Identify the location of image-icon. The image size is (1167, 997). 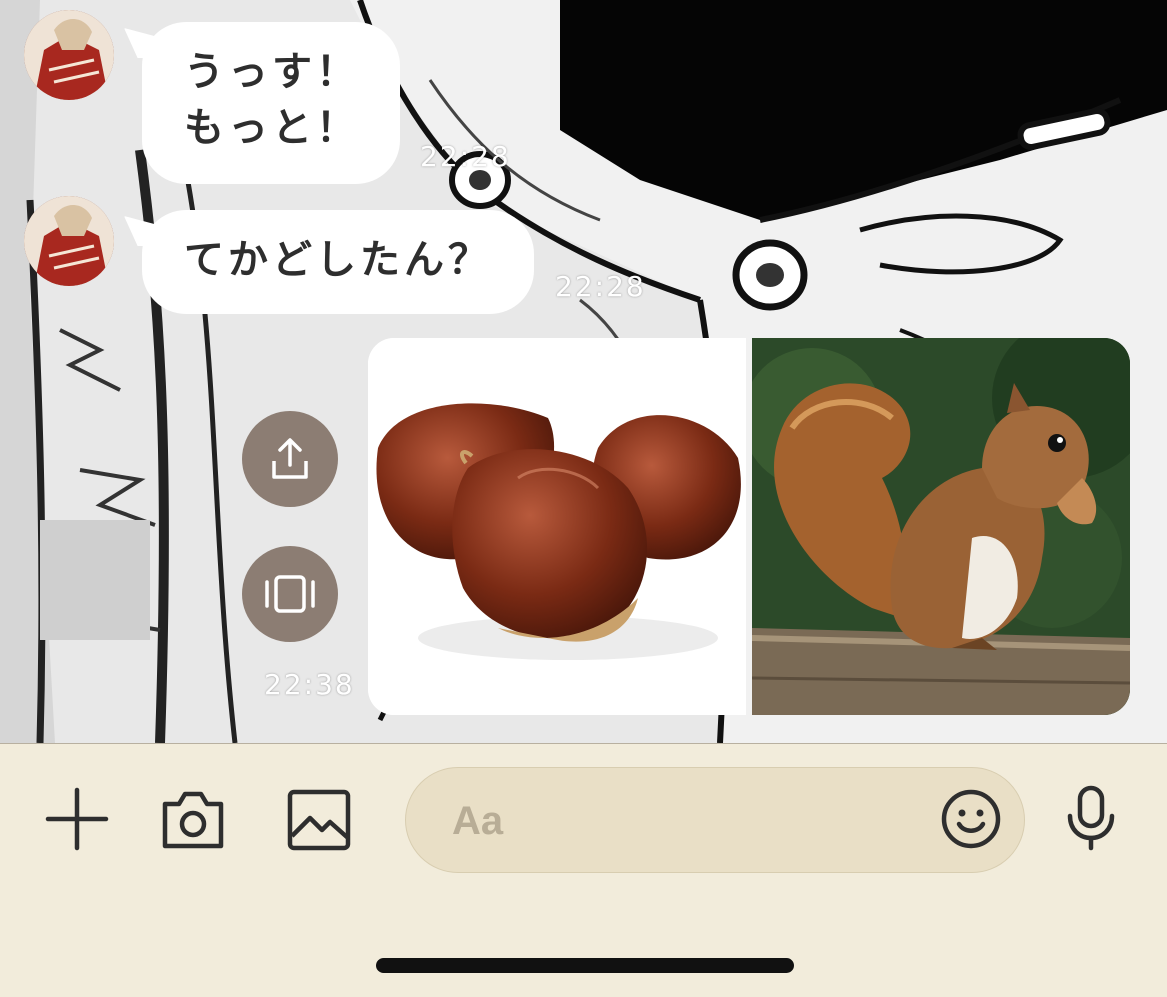
(319, 820).